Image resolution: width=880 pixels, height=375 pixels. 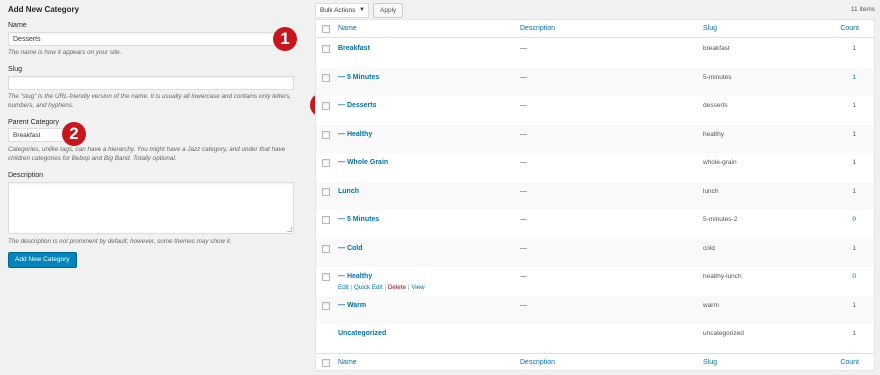 What do you see at coordinates (595, 167) in the screenshot?
I see `table-row: — Whole Grain — whole-grain 1` at bounding box center [595, 167].